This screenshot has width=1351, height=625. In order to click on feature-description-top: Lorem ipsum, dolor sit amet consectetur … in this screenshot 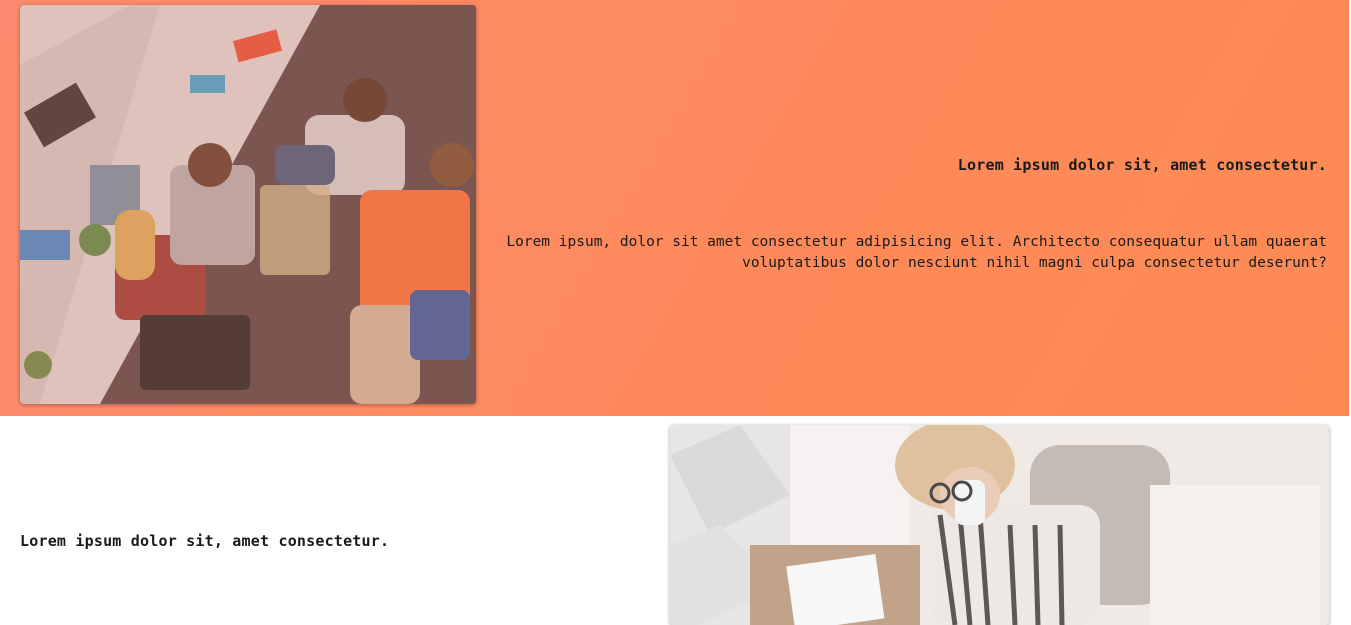, I will do `click(916, 252)`.